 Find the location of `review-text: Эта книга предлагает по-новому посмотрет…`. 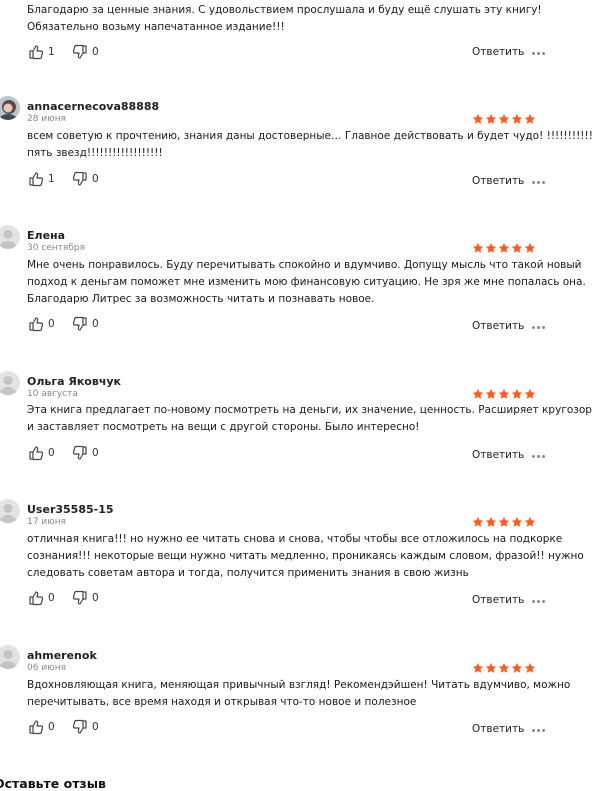

review-text: Эта книга предлагает по-новому посмотрет… is located at coordinates (309, 419).